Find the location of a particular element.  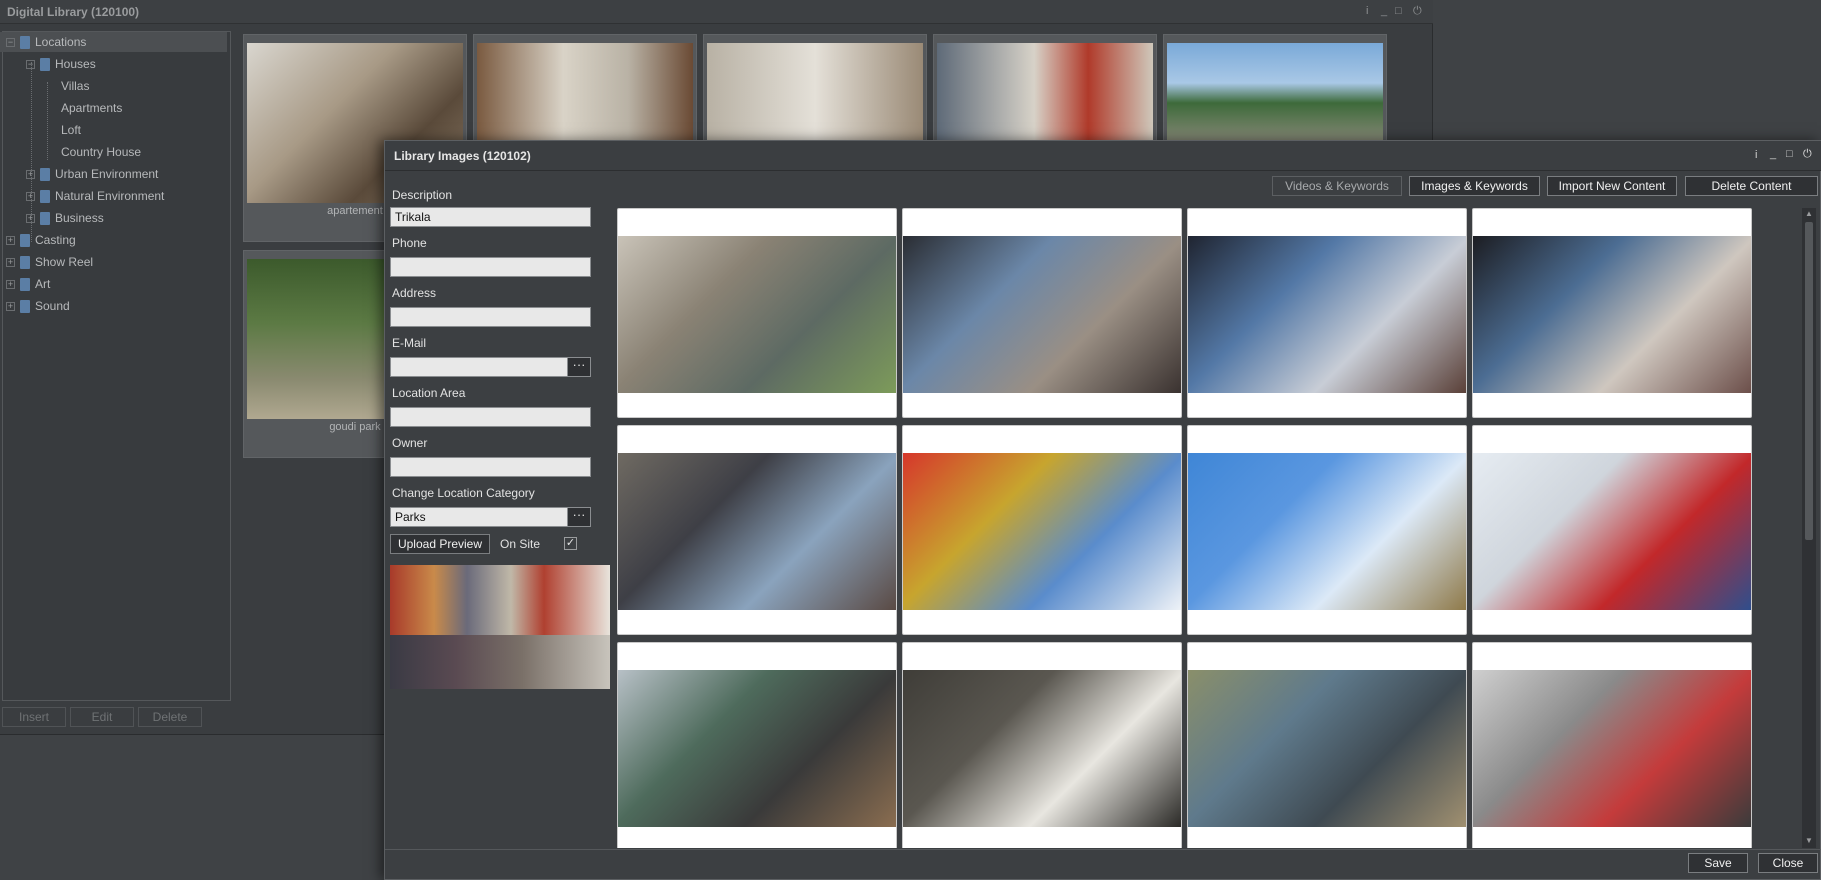

insert-button: Insert is located at coordinates (34, 717).